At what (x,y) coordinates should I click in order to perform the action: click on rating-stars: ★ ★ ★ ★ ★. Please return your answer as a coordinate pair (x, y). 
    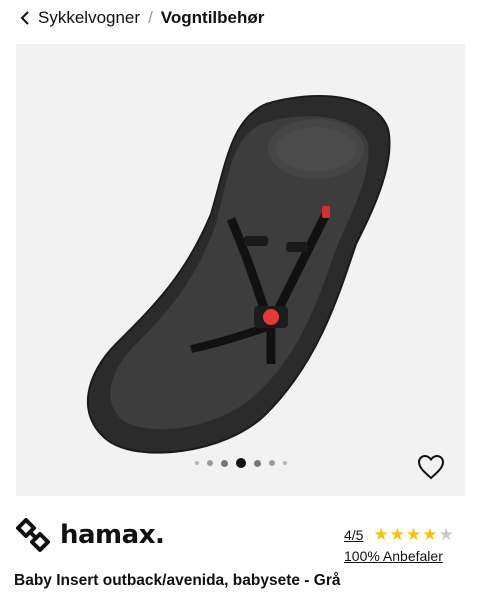
    Looking at the image, I should click on (413, 534).